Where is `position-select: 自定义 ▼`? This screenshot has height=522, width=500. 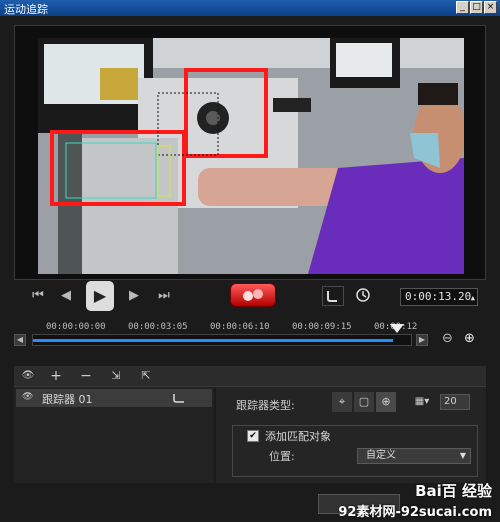 position-select: 自定义 ▼ is located at coordinates (414, 456).